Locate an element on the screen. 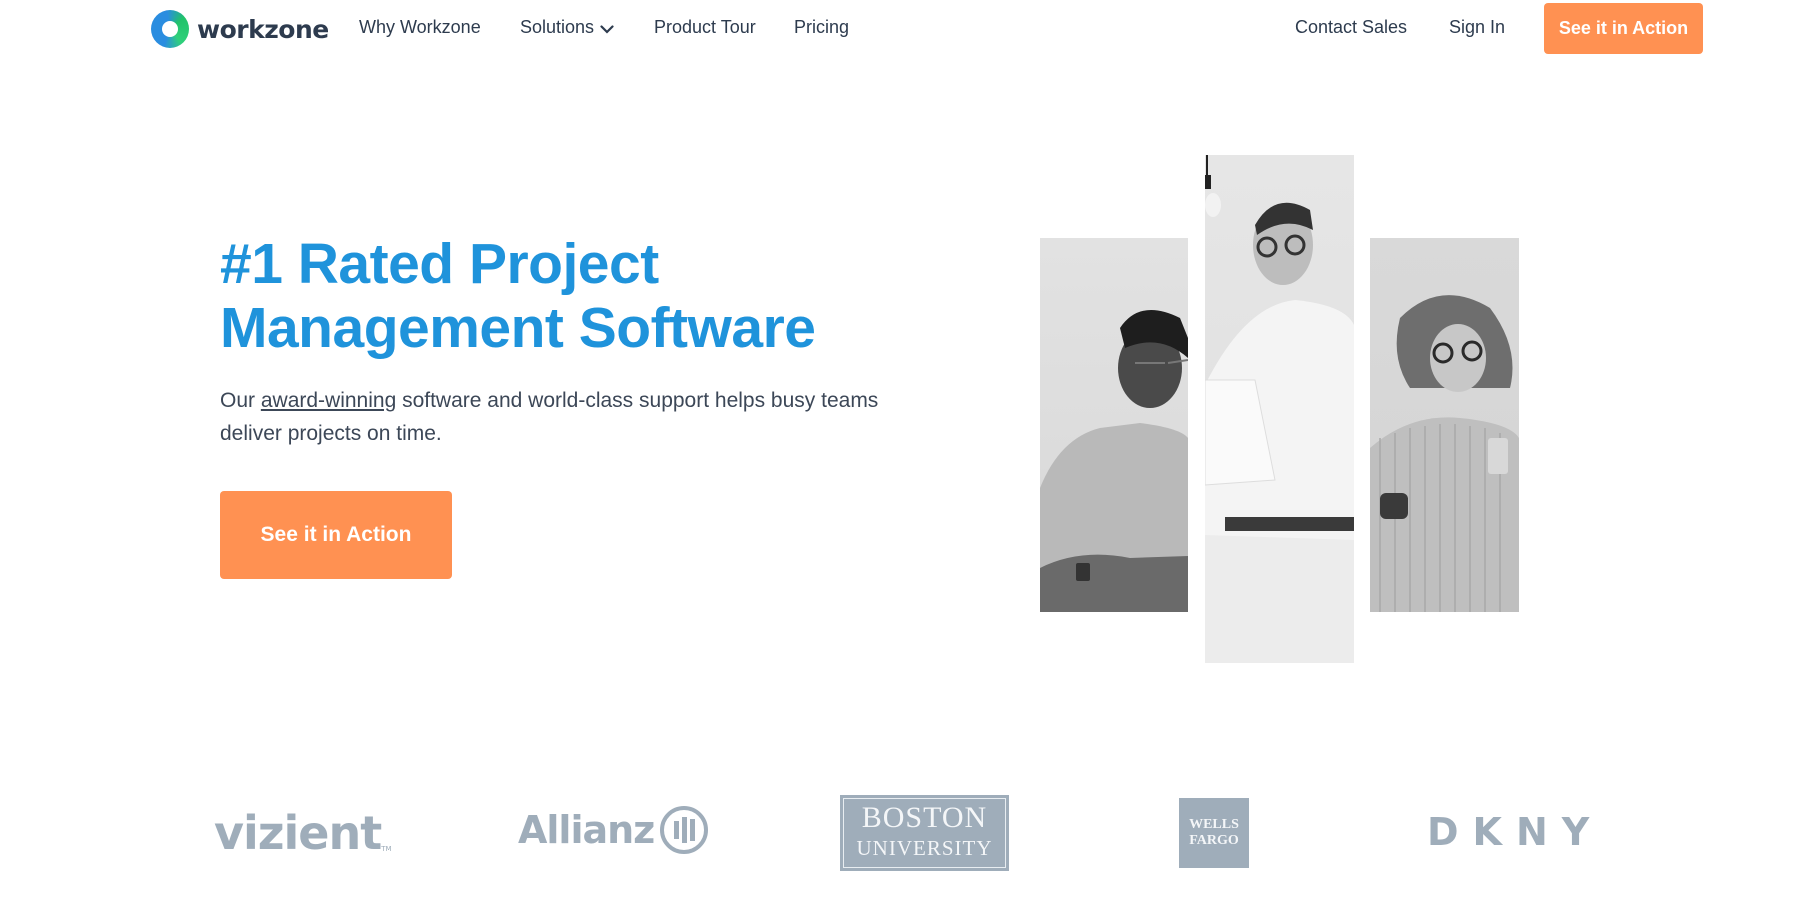 The image size is (1815, 908). nav-link-contact-sales: Contact Sales is located at coordinates (1351, 27).